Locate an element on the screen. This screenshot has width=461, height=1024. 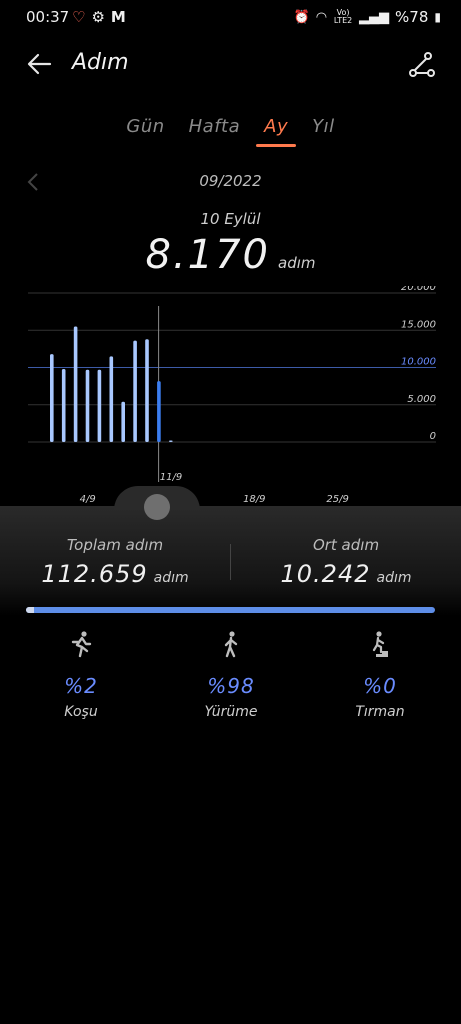
tab-year: Yıl is located at coordinates (323, 126).